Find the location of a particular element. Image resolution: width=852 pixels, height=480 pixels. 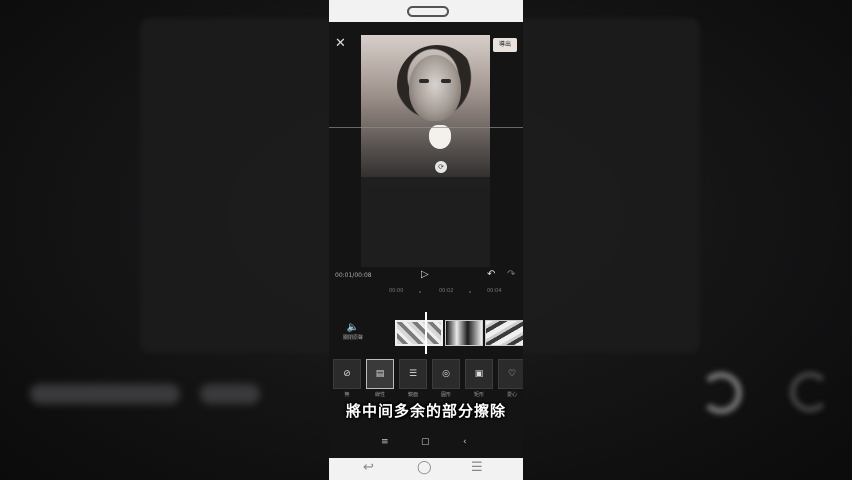

playhead is located at coordinates (426, 333).